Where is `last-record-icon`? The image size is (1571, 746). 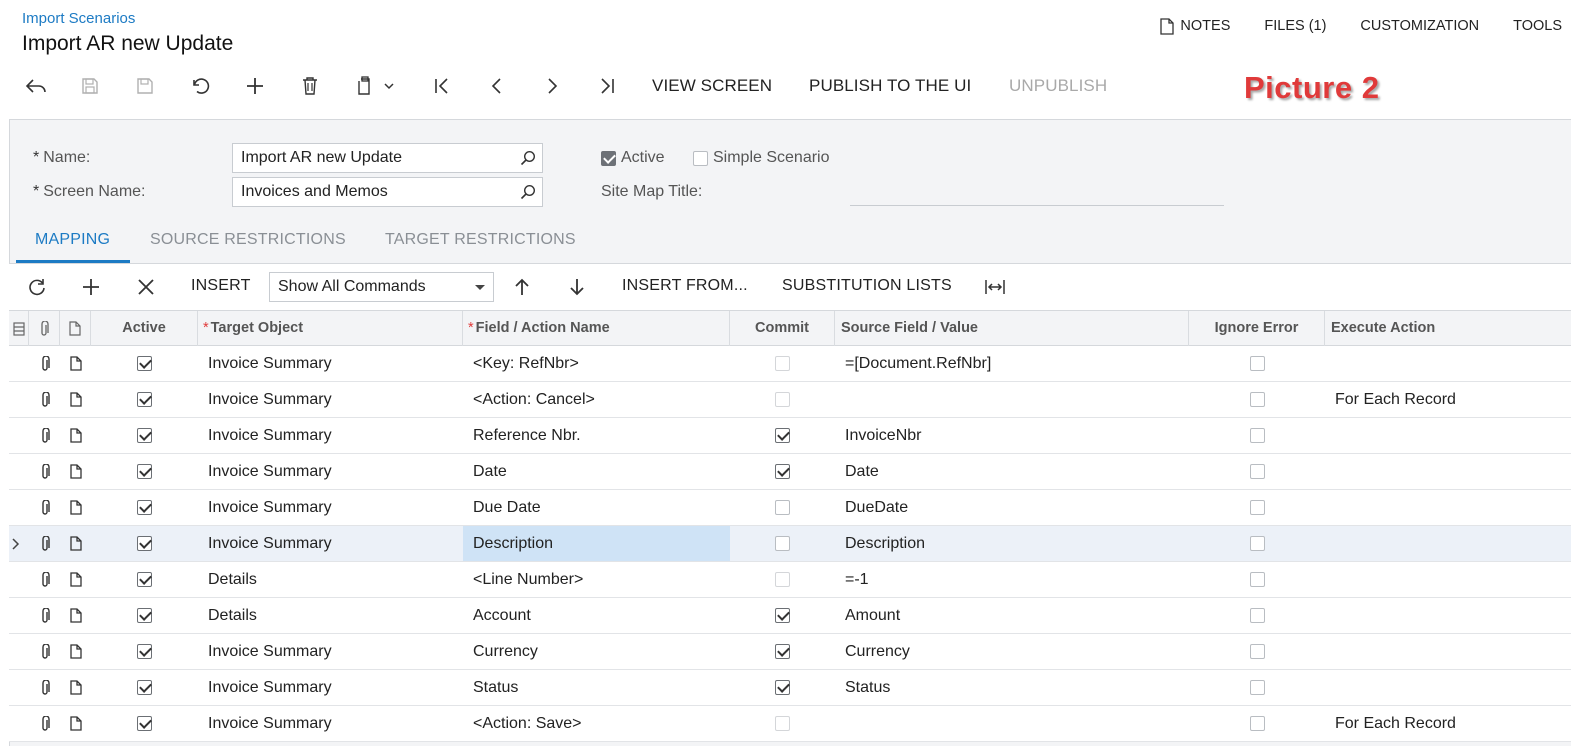 last-record-icon is located at coordinates (607, 86).